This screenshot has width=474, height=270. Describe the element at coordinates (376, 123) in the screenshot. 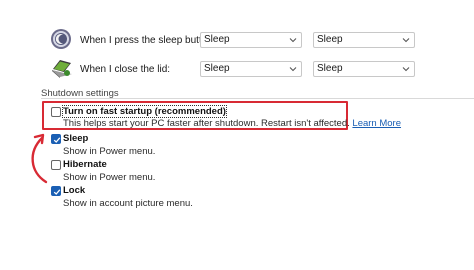

I see `learn-more-link: Learn More` at that location.